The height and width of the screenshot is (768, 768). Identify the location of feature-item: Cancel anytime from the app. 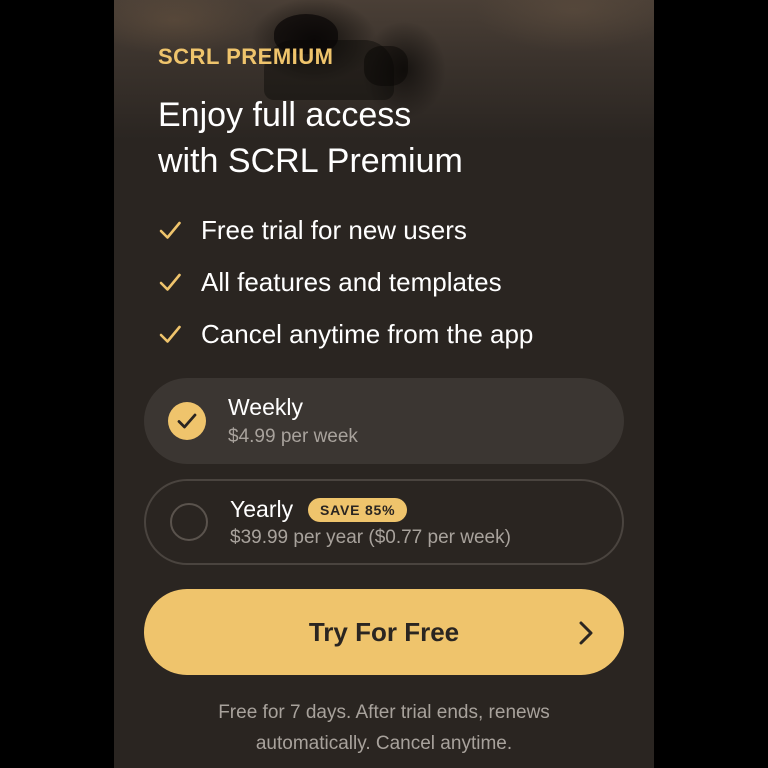
(398, 334).